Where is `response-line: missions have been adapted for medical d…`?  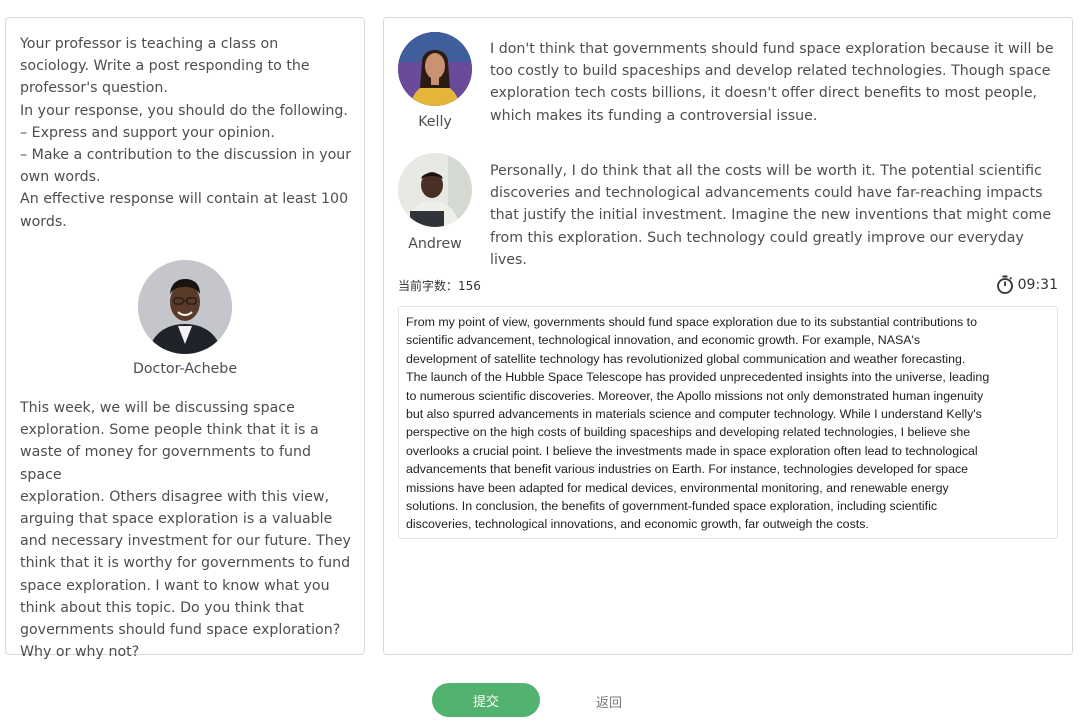
response-line: missions have been adapted for medical d… is located at coordinates (677, 487).